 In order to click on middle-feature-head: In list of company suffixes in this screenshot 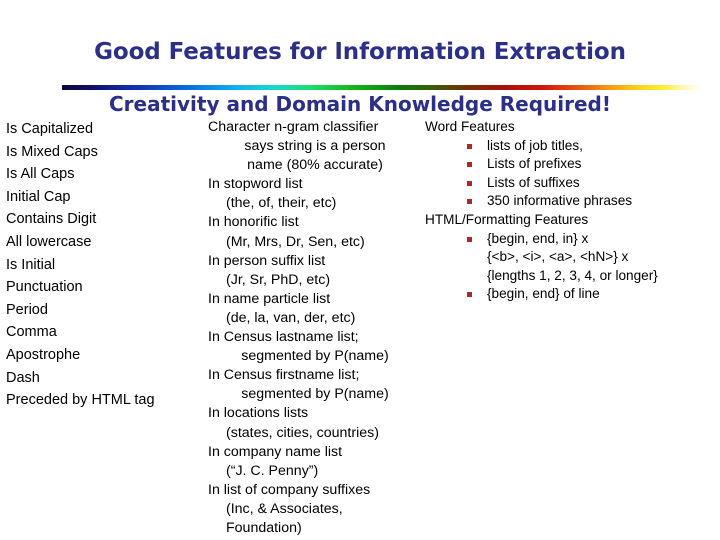, I will do `click(289, 489)`.